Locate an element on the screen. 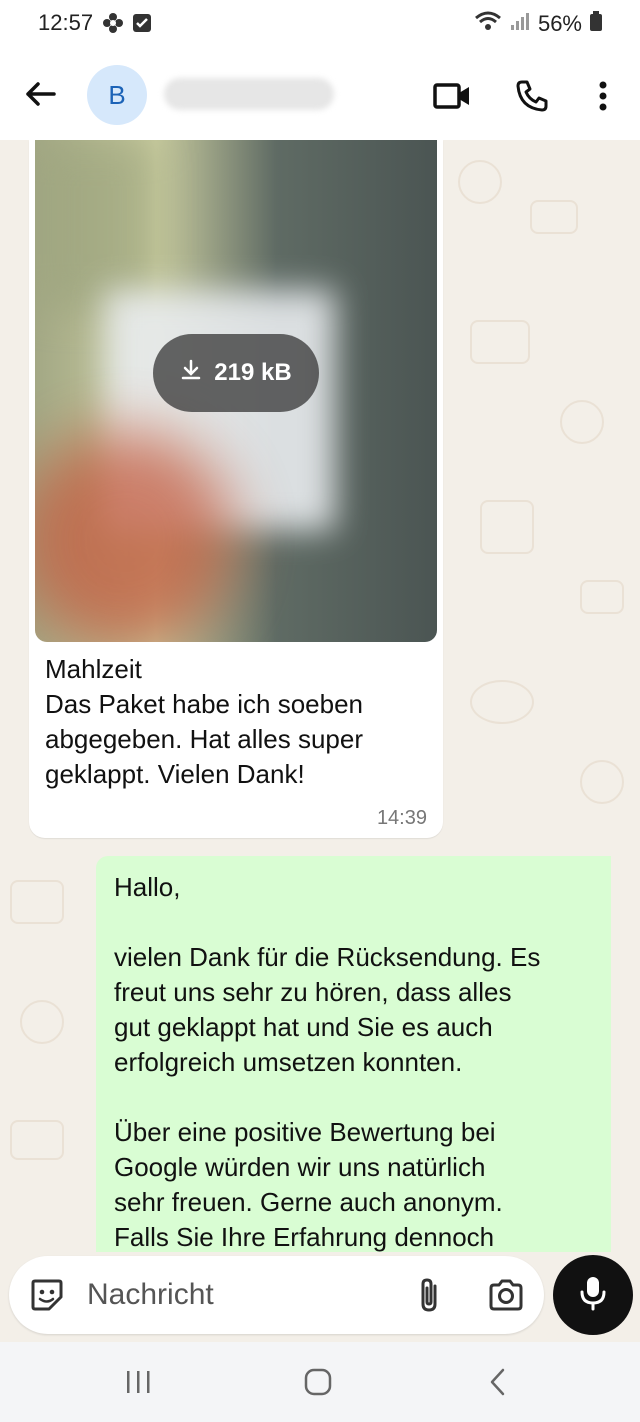  caption-line: abgegeben. Hat alles super is located at coordinates (204, 739).